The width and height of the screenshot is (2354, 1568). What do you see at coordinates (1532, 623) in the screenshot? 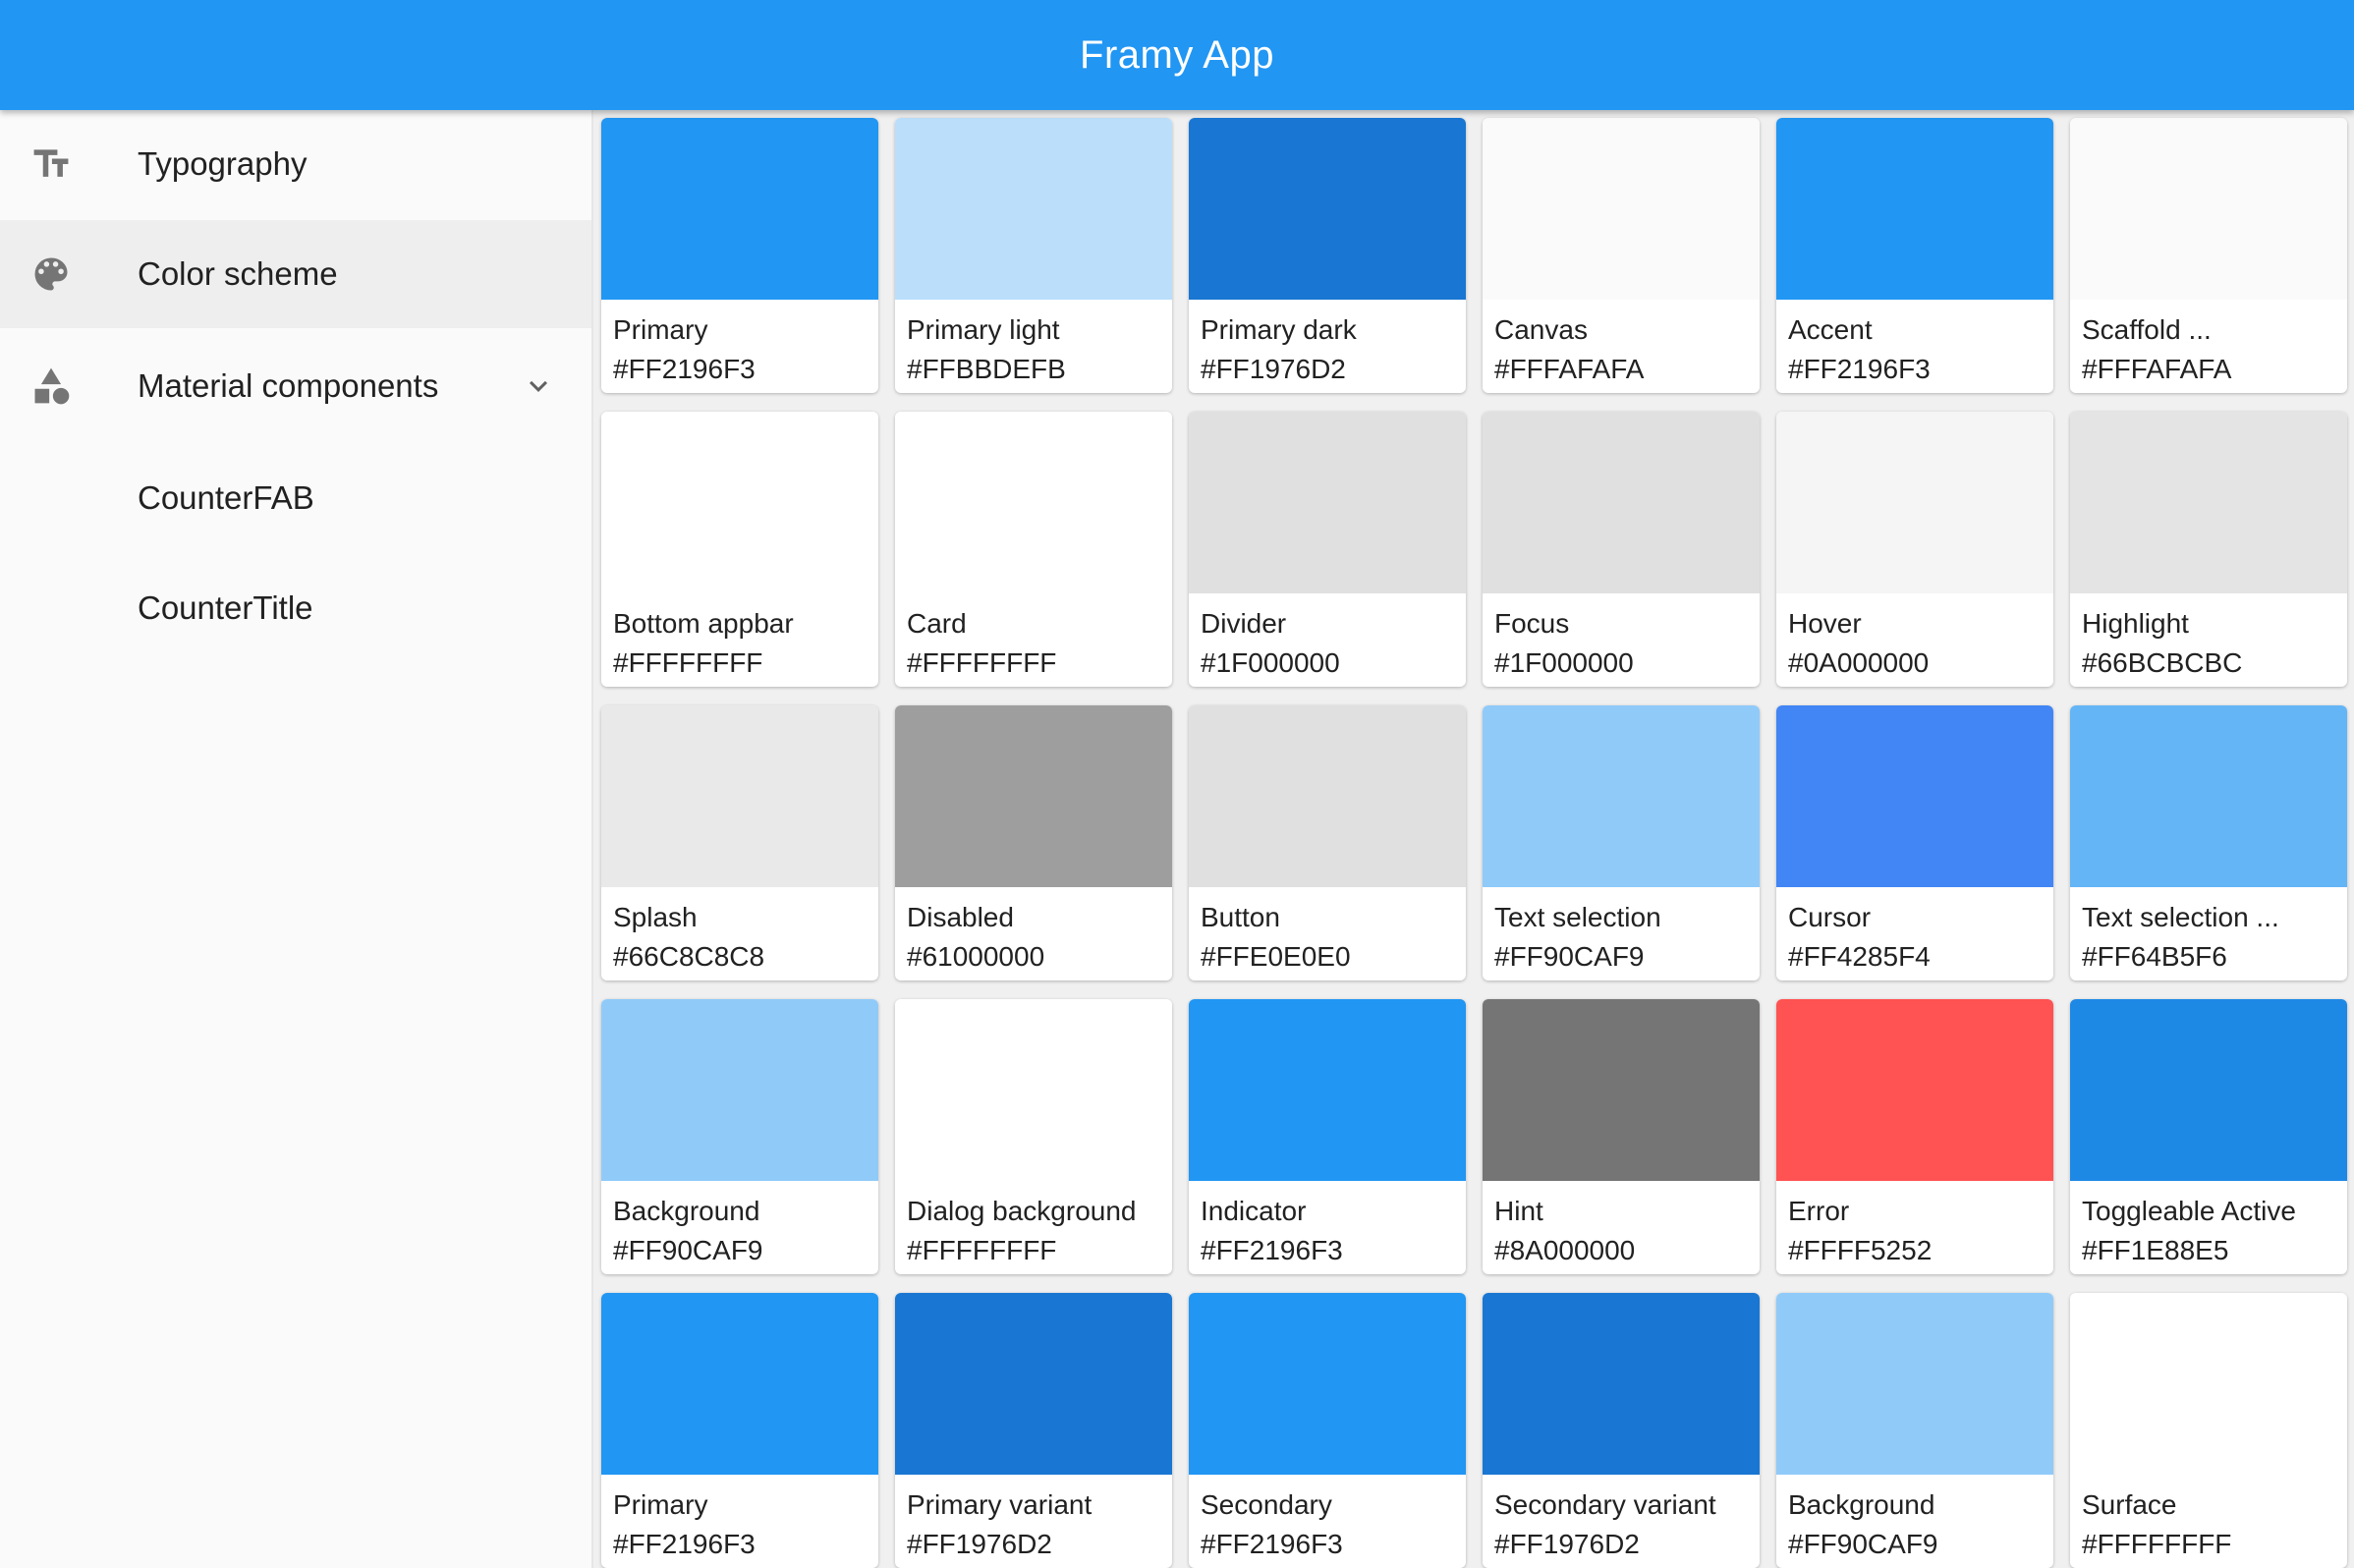
I see `color-name: Focus` at bounding box center [1532, 623].